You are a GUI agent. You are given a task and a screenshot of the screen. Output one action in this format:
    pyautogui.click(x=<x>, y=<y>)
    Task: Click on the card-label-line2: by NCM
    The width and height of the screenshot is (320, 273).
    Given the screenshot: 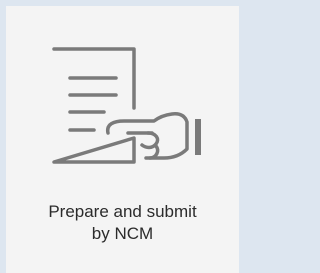 What is the action you would take?
    pyautogui.click(x=122, y=233)
    